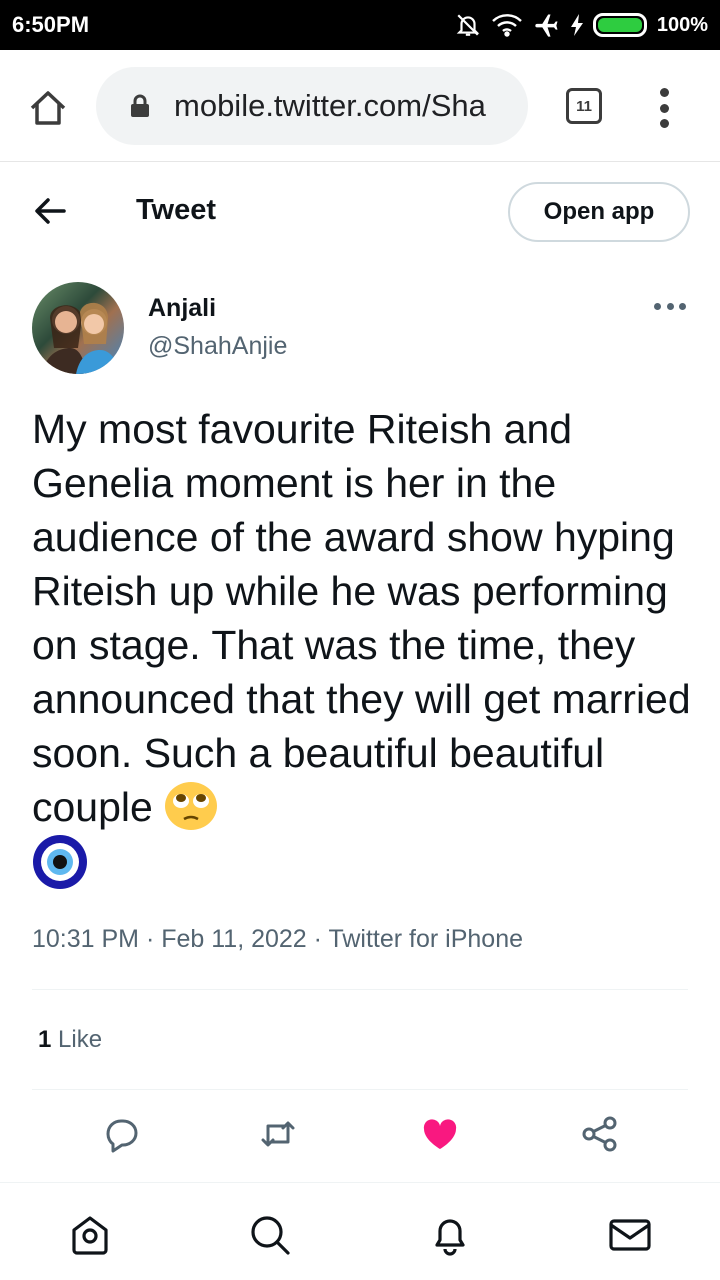  What do you see at coordinates (176, 210) in the screenshot?
I see `page-title: Tweet` at bounding box center [176, 210].